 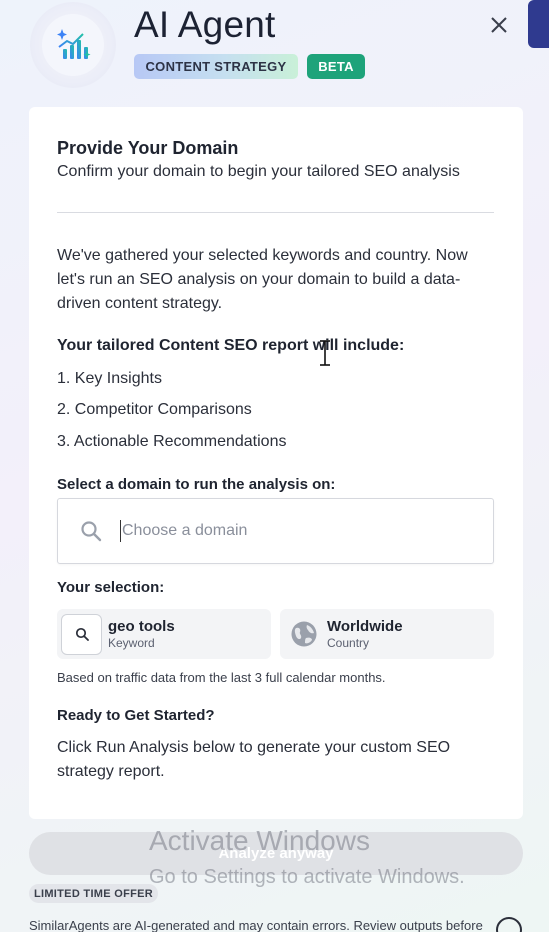 I want to click on sparkle-chart-icon, so click(x=74, y=44).